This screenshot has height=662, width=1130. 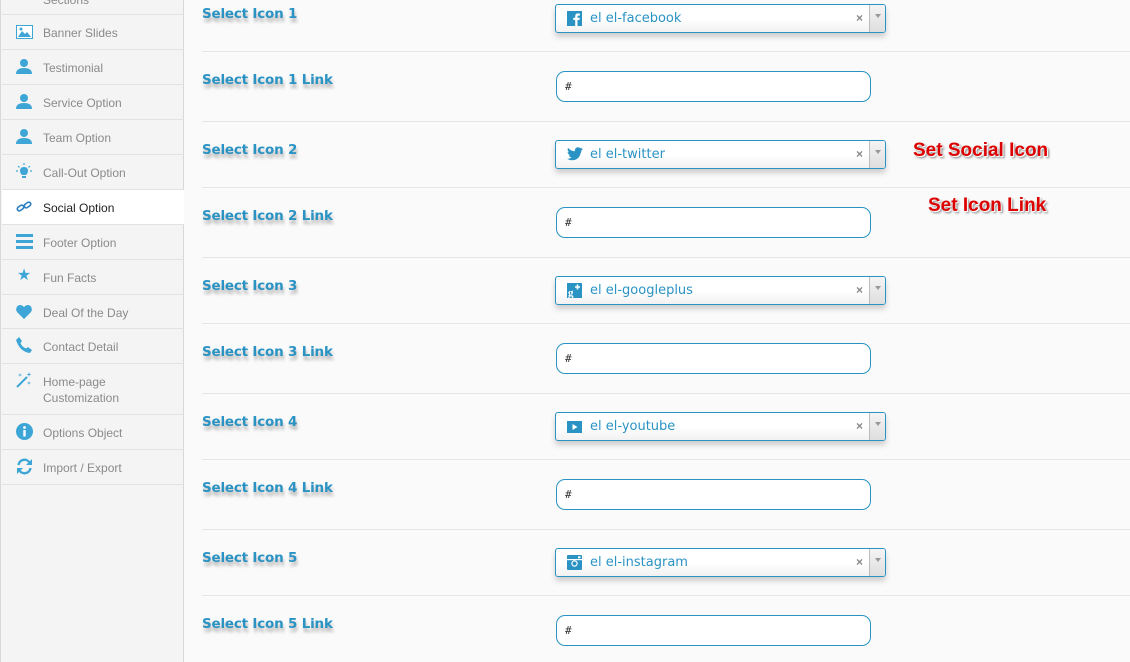 What do you see at coordinates (66, 3) in the screenshot?
I see `sidebar-item-label: Sections` at bounding box center [66, 3].